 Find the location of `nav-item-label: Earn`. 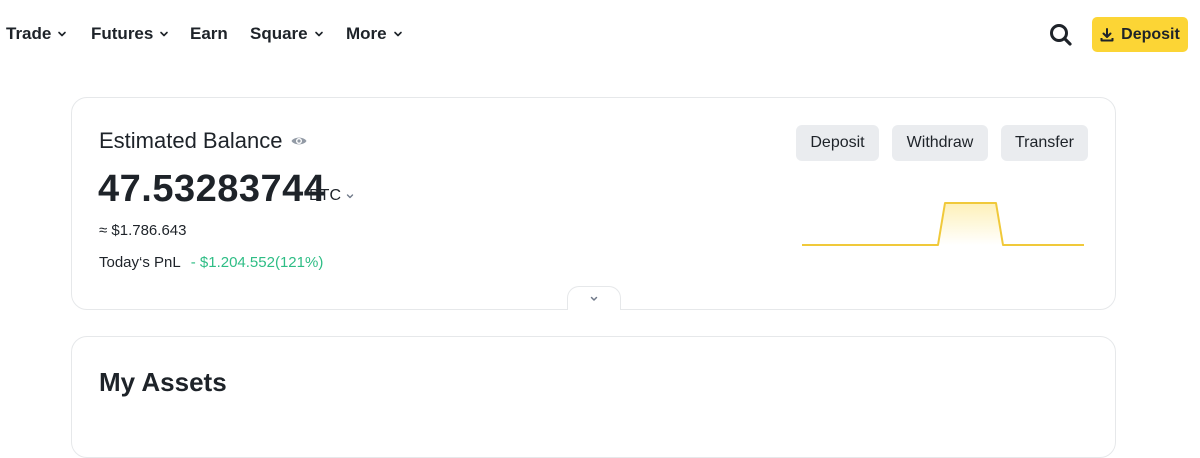

nav-item-label: Earn is located at coordinates (209, 33).